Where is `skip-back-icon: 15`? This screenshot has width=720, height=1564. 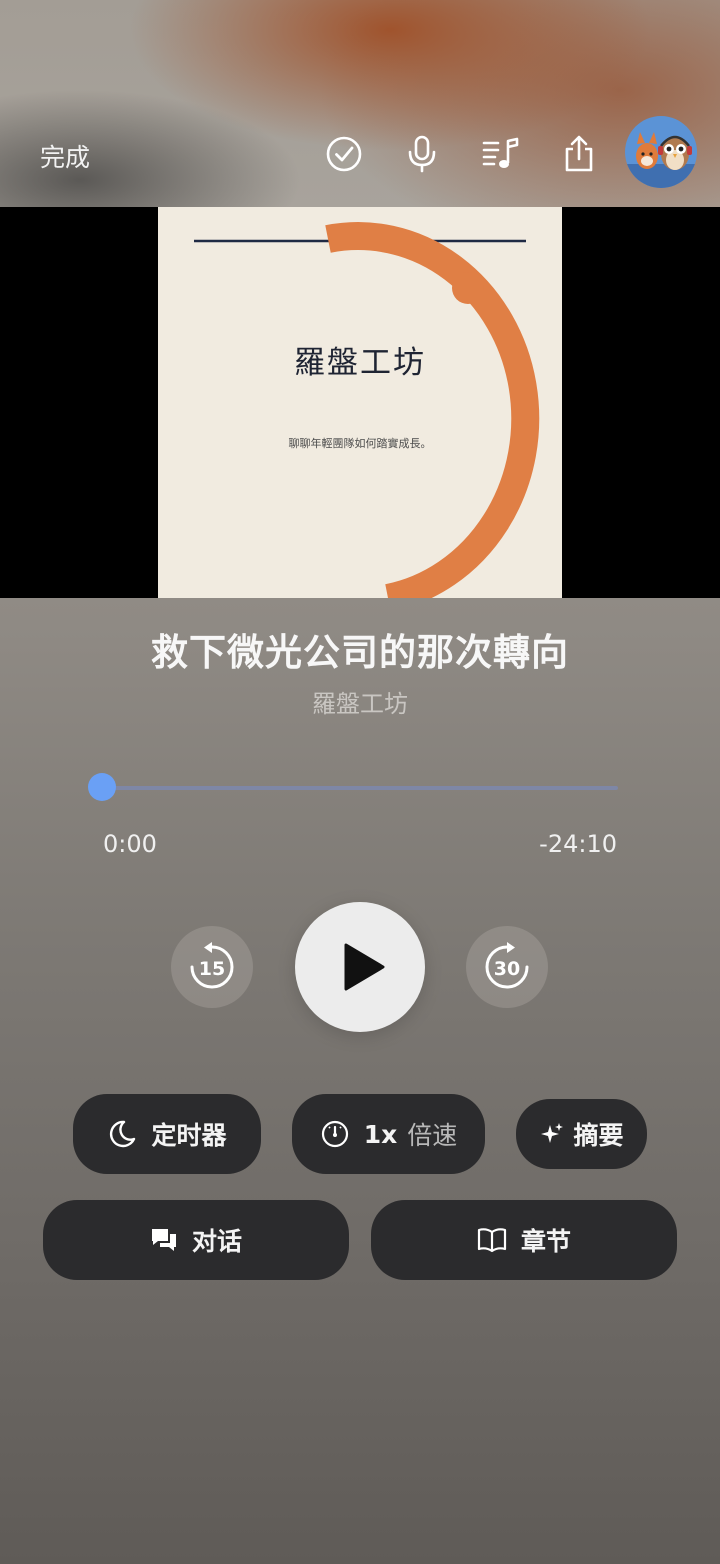
skip-back-icon: 15 is located at coordinates (212, 965).